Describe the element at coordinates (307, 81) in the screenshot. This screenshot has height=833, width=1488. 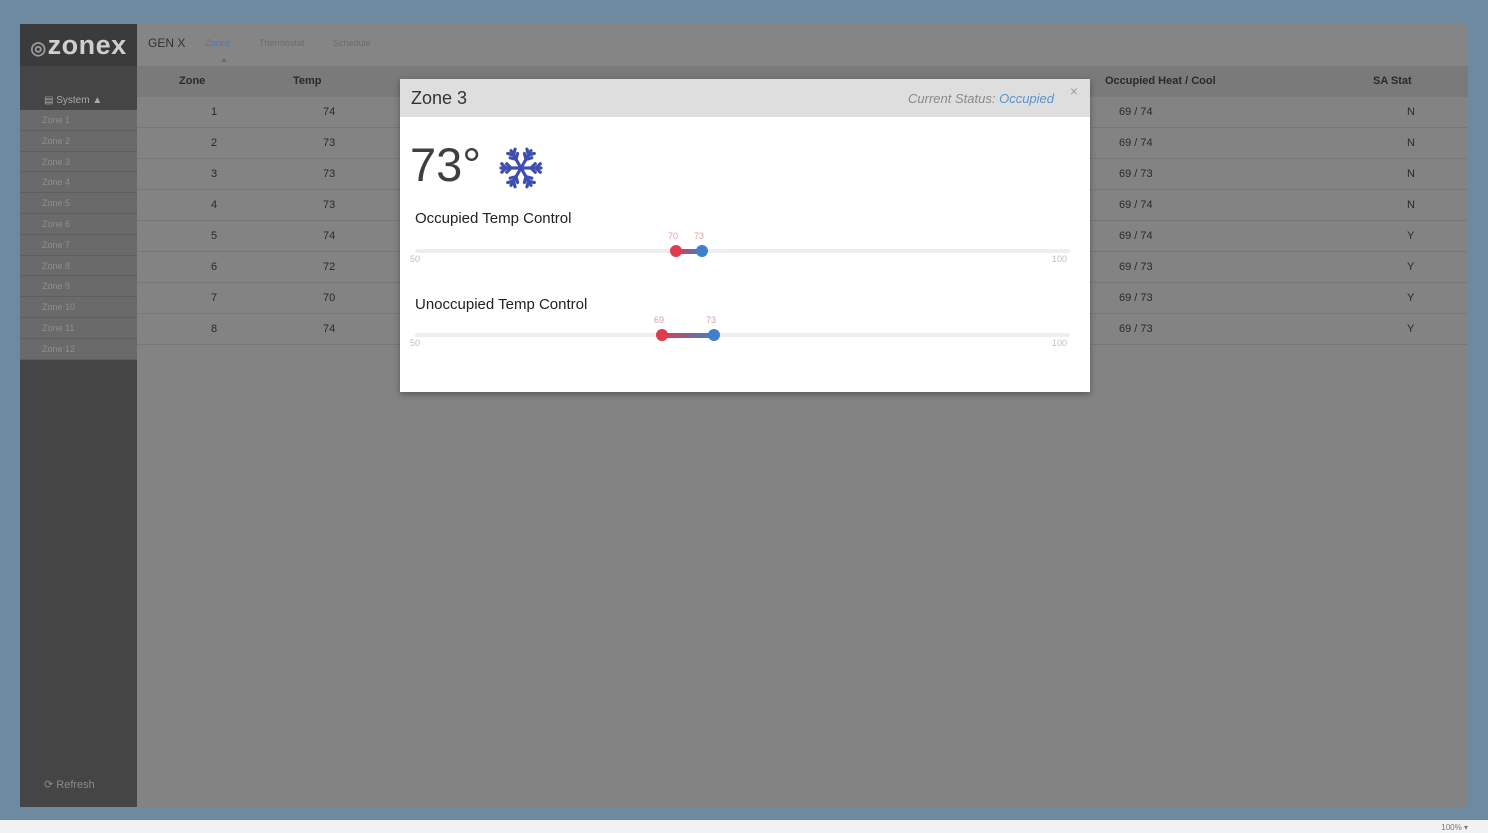
I see `header-temp: Temp` at that location.